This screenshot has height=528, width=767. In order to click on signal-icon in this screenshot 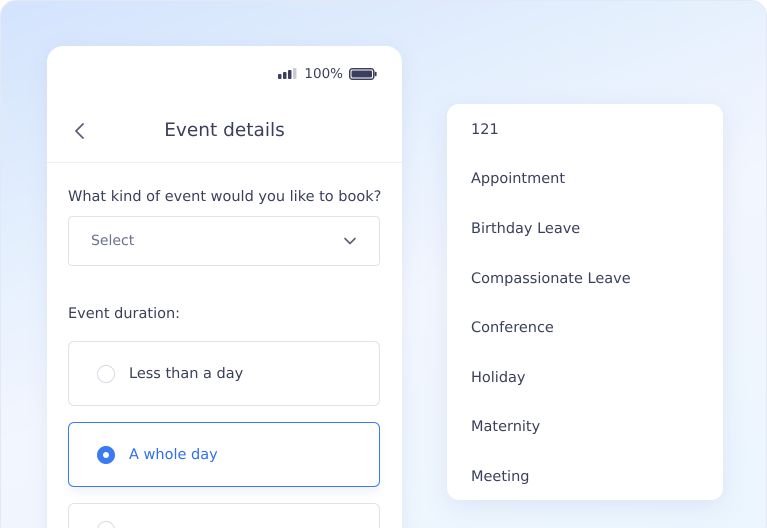, I will do `click(288, 73)`.